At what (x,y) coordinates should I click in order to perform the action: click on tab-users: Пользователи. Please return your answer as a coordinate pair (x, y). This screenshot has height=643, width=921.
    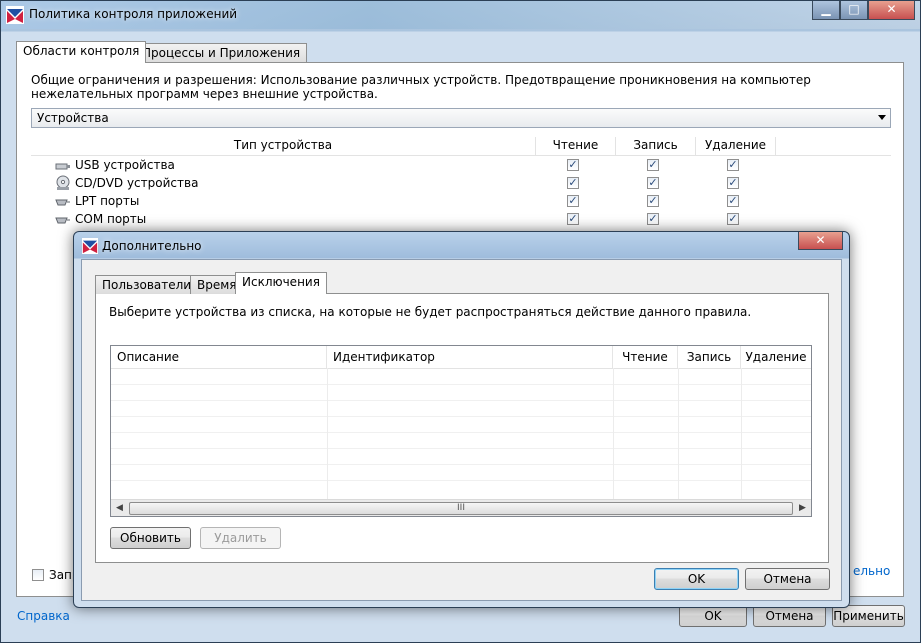
    Looking at the image, I should click on (147, 284).